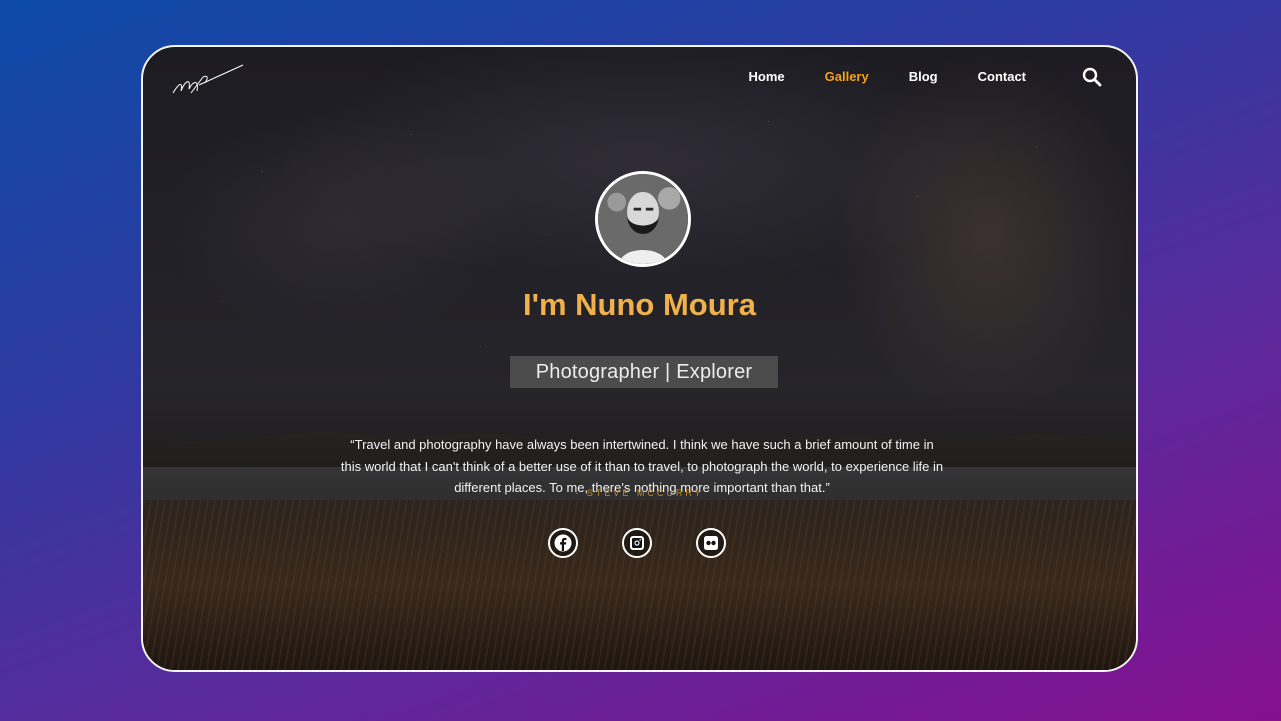 The height and width of the screenshot is (721, 1281). Describe the element at coordinates (767, 76) in the screenshot. I see `nav-home: Home` at that location.